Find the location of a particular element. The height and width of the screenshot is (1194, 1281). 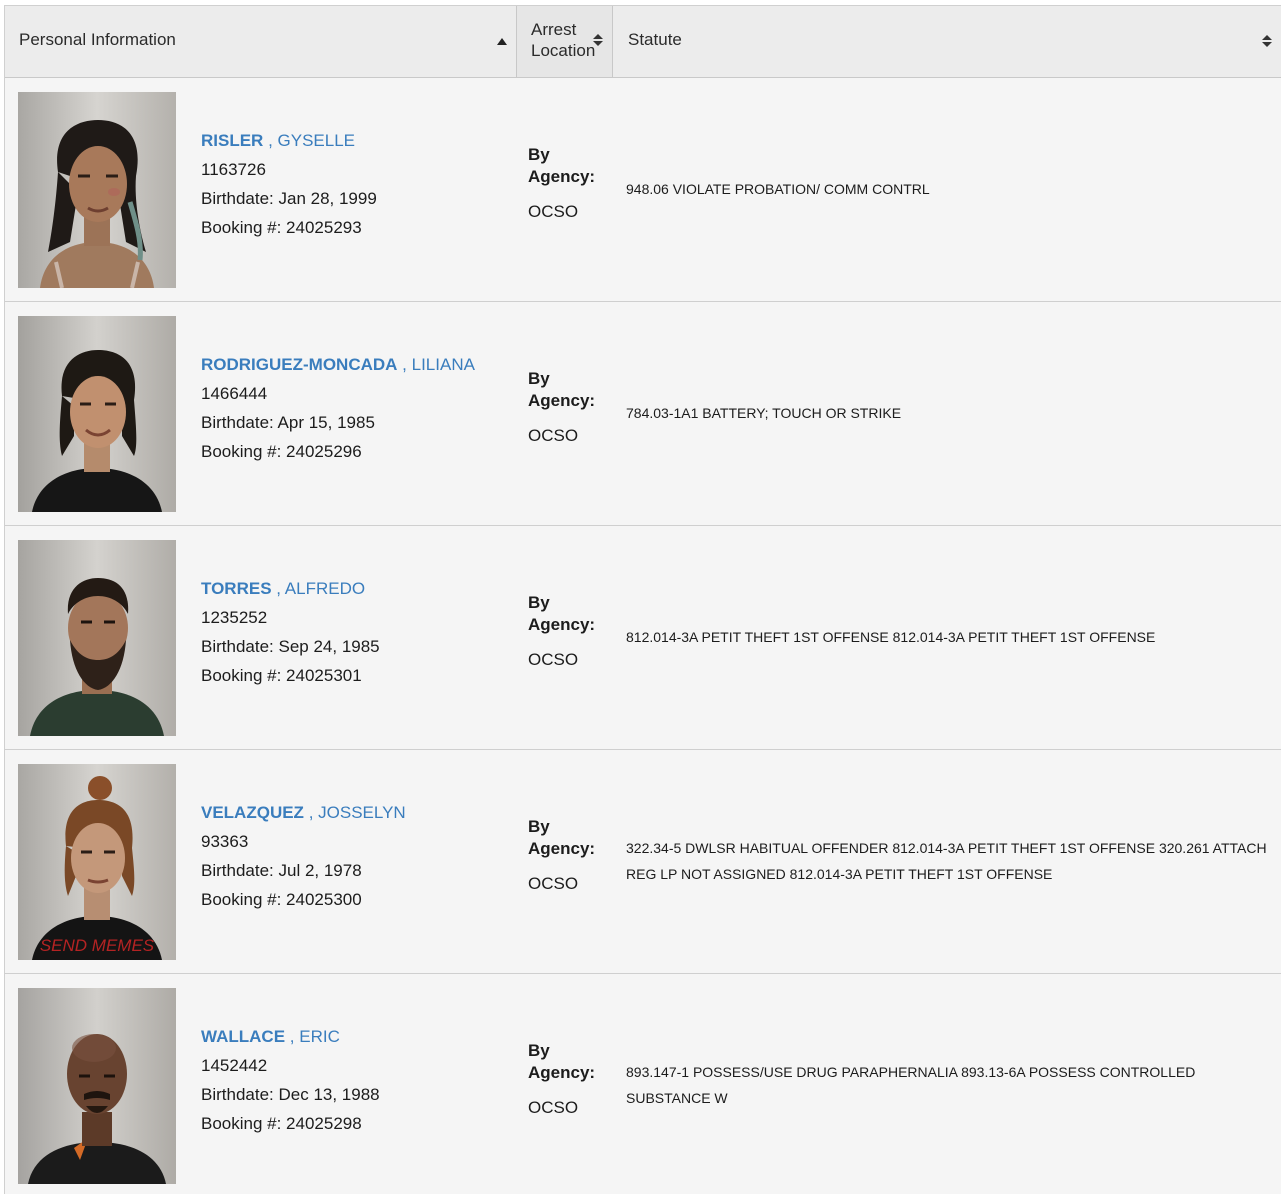

booking-number: Booking #: 24025300 is located at coordinates (281, 899).